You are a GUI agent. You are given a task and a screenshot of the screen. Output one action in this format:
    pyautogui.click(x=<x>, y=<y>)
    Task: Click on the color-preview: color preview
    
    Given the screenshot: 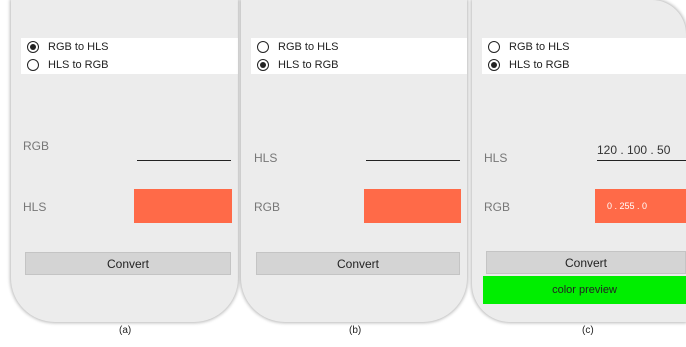 What is the action you would take?
    pyautogui.click(x=584, y=290)
    